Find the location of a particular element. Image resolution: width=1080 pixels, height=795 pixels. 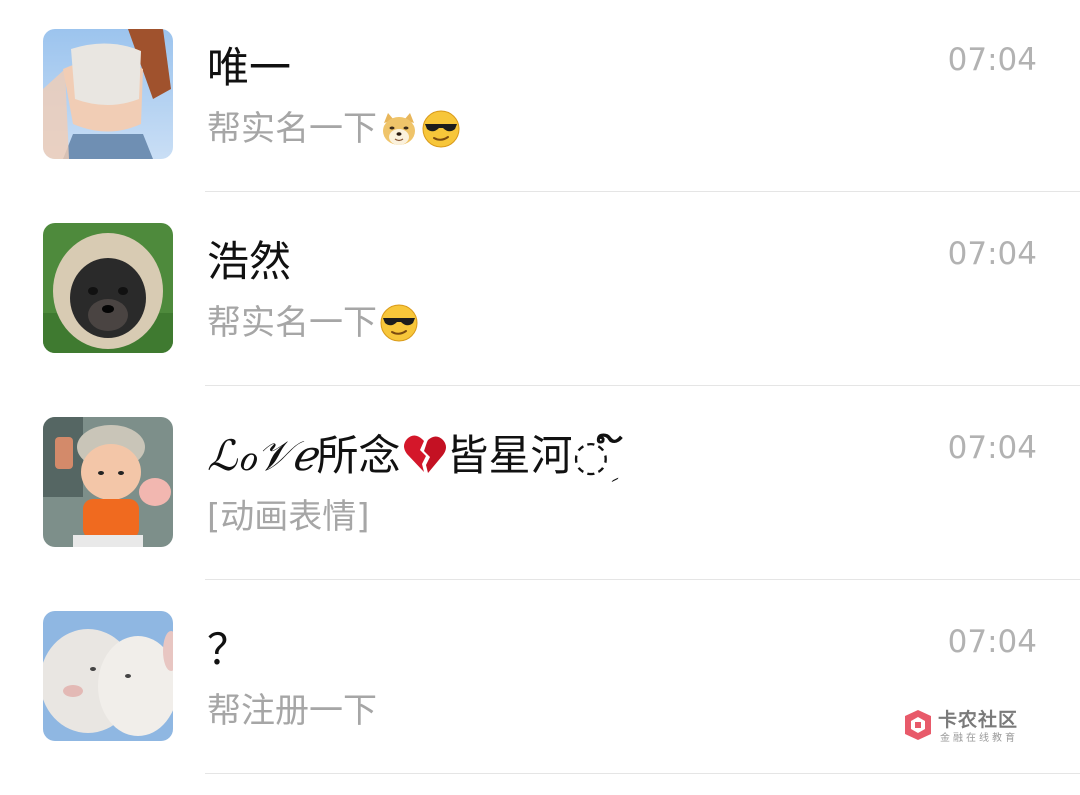

watermark-subtitle: 金融在线教育 is located at coordinates (979, 738).